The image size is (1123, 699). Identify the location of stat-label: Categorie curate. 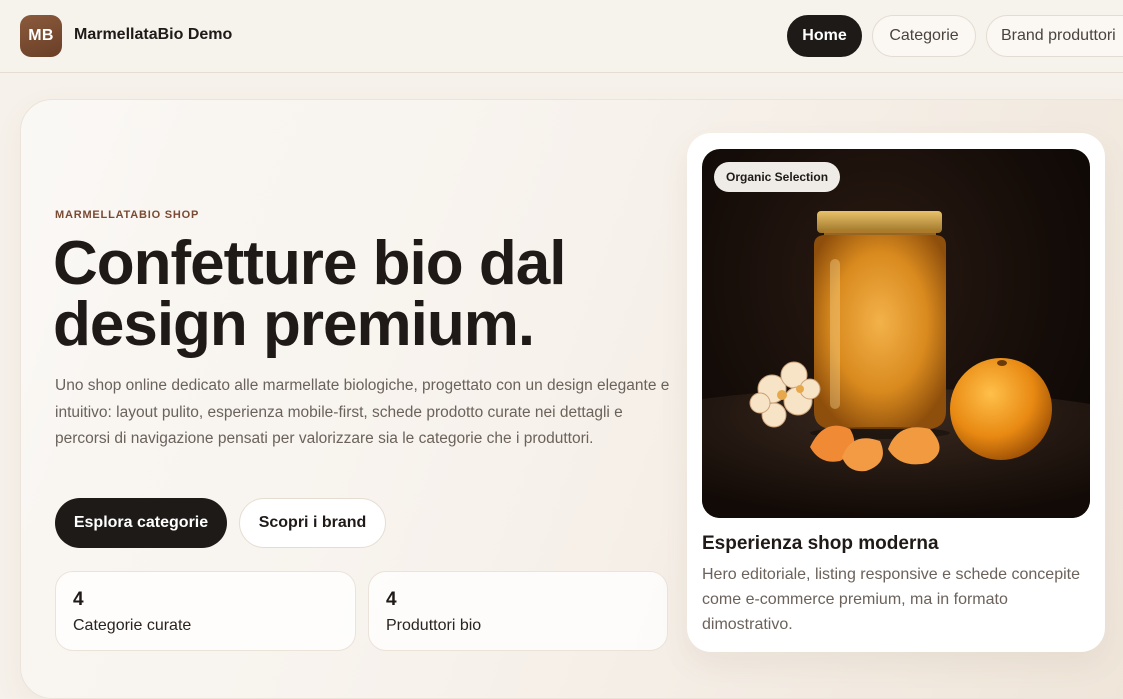
(132, 625).